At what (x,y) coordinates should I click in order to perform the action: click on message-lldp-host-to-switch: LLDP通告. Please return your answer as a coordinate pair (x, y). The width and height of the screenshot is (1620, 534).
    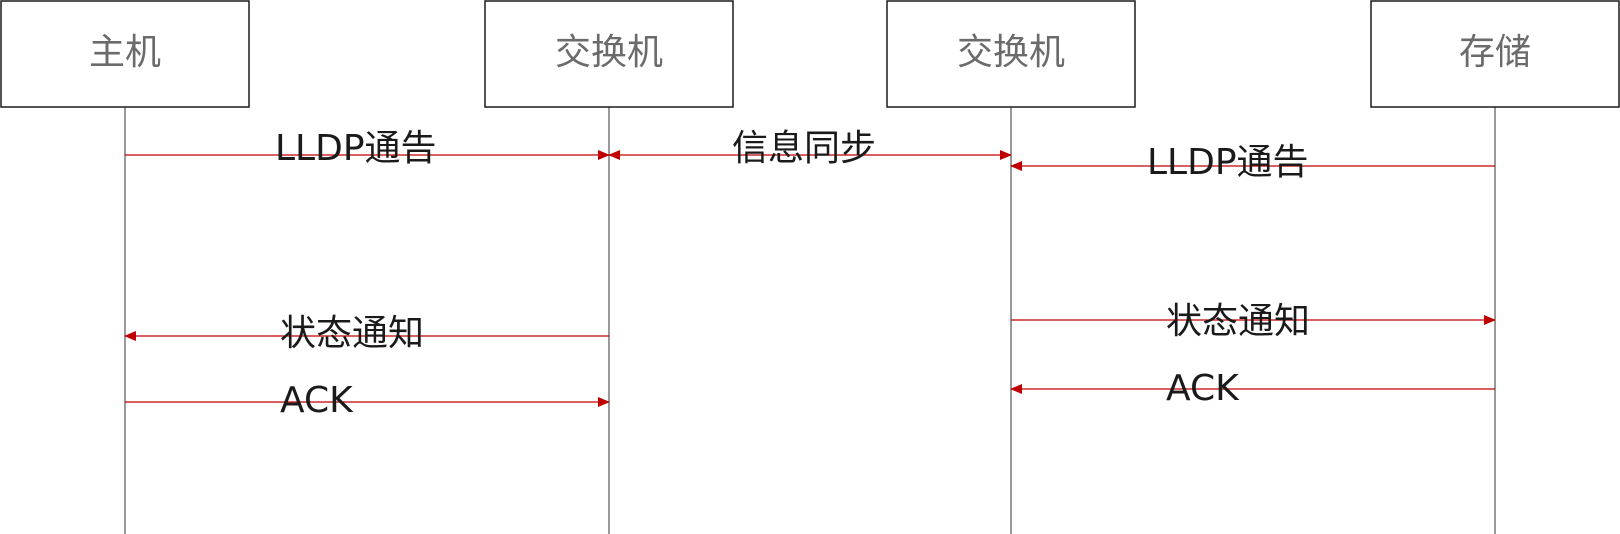
    Looking at the image, I should click on (367, 148).